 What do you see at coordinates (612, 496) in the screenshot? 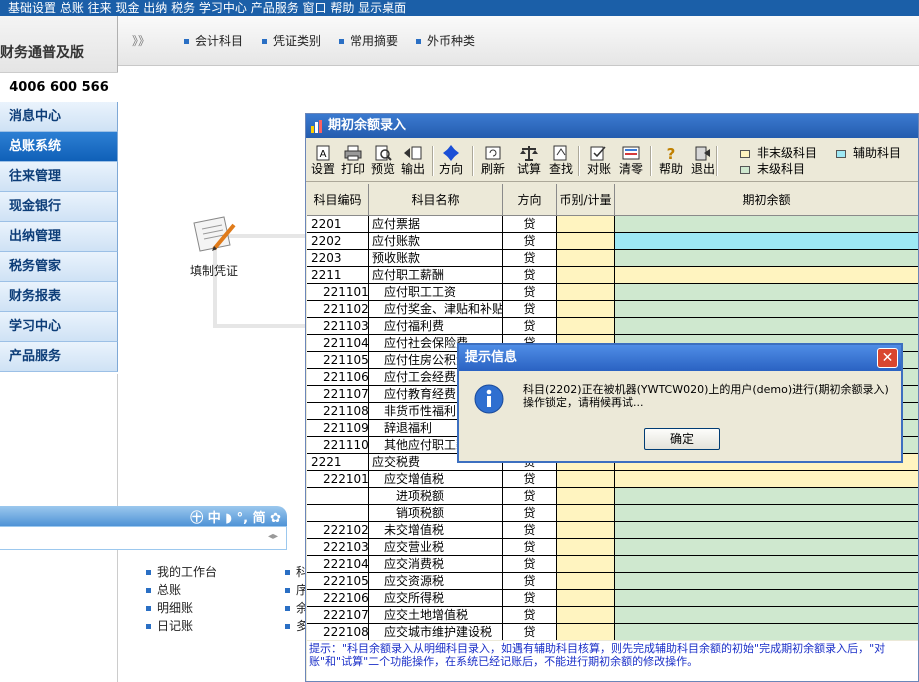
I see `account-row: 进项税额贷` at bounding box center [612, 496].